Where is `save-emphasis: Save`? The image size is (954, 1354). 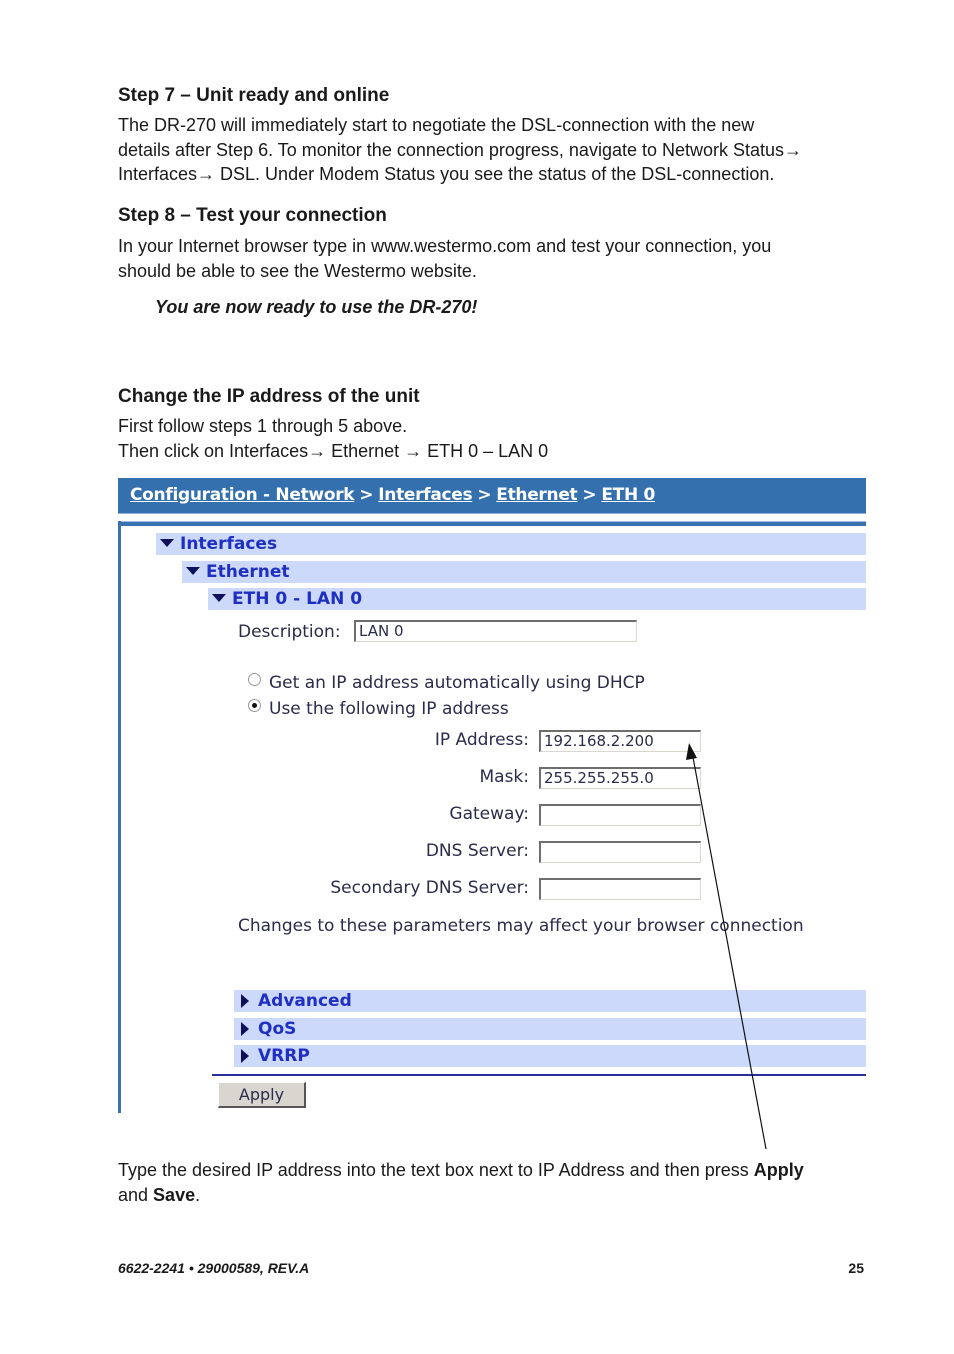 save-emphasis: Save is located at coordinates (174, 1194).